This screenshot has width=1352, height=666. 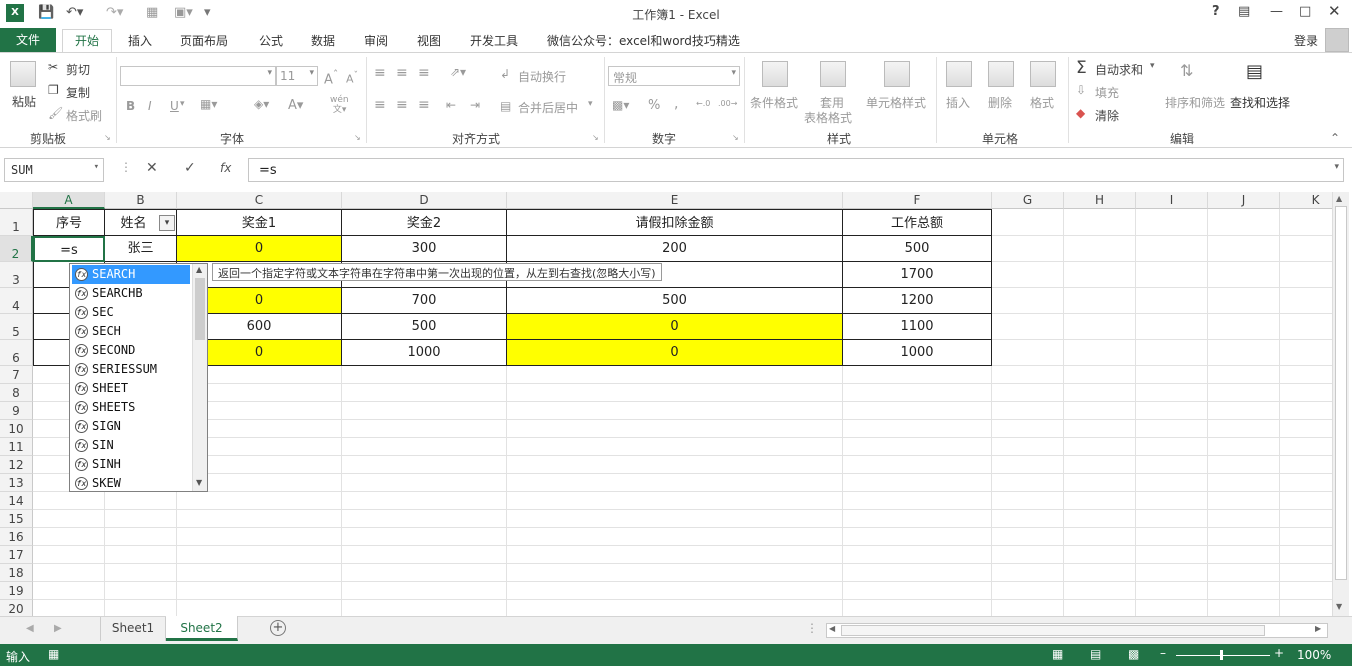 I want to click on tab-home: 开始, so click(x=87, y=41).